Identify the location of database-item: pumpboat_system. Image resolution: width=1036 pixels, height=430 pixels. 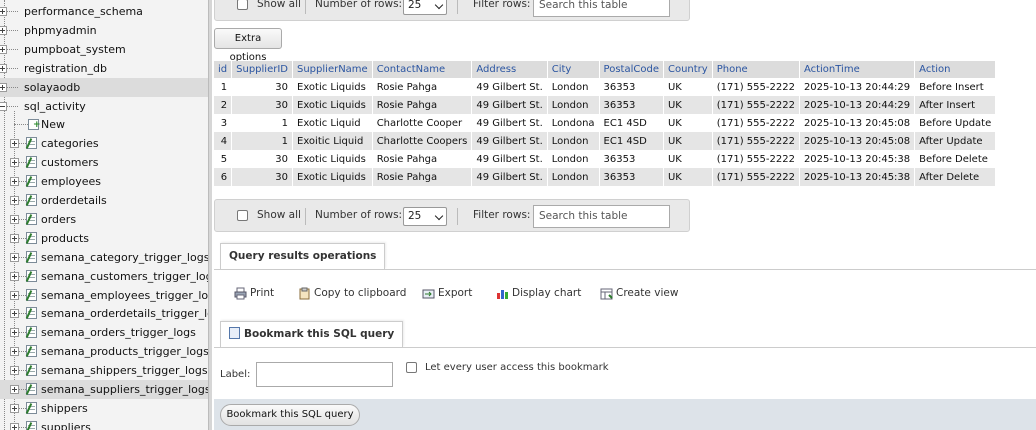
(104, 49).